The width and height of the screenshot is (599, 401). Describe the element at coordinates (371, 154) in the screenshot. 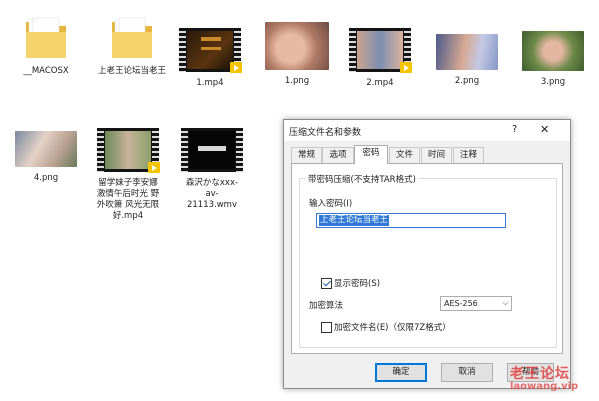

I see `tab-password: 密码` at that location.